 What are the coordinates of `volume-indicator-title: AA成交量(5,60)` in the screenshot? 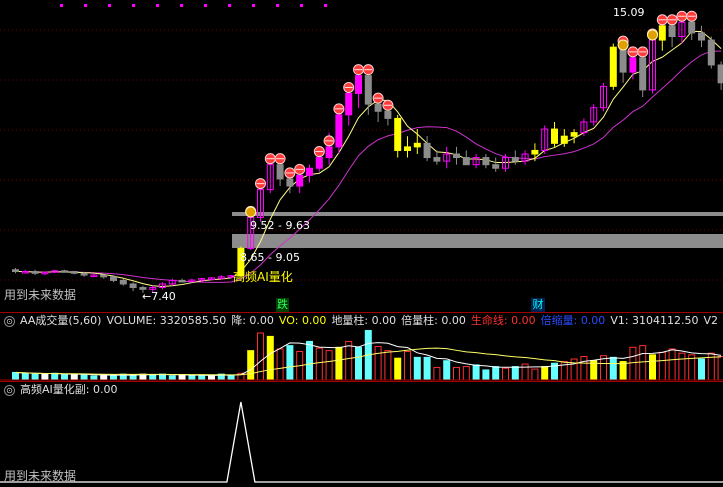 It's located at (60, 320).